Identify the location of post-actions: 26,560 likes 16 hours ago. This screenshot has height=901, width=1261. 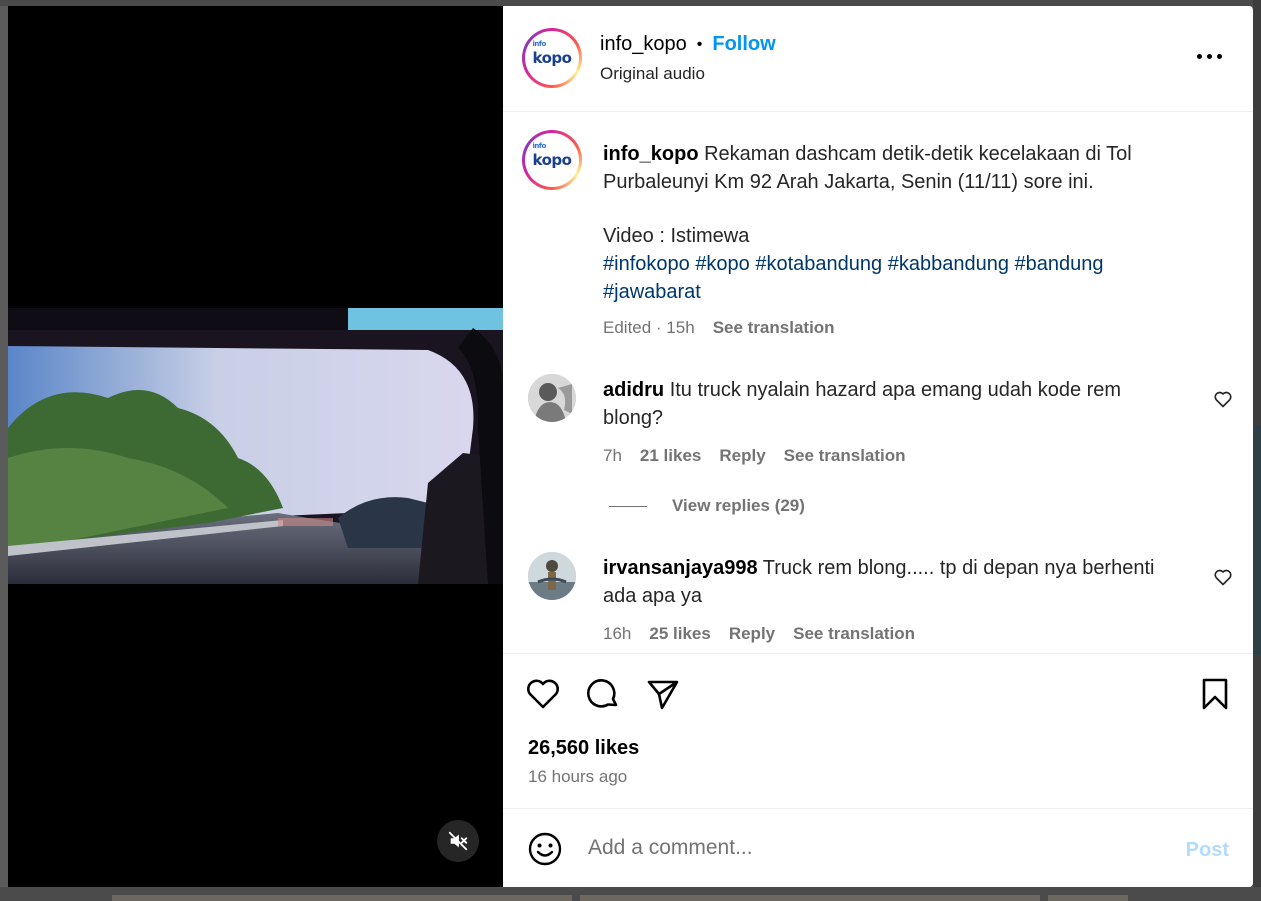
(878, 730).